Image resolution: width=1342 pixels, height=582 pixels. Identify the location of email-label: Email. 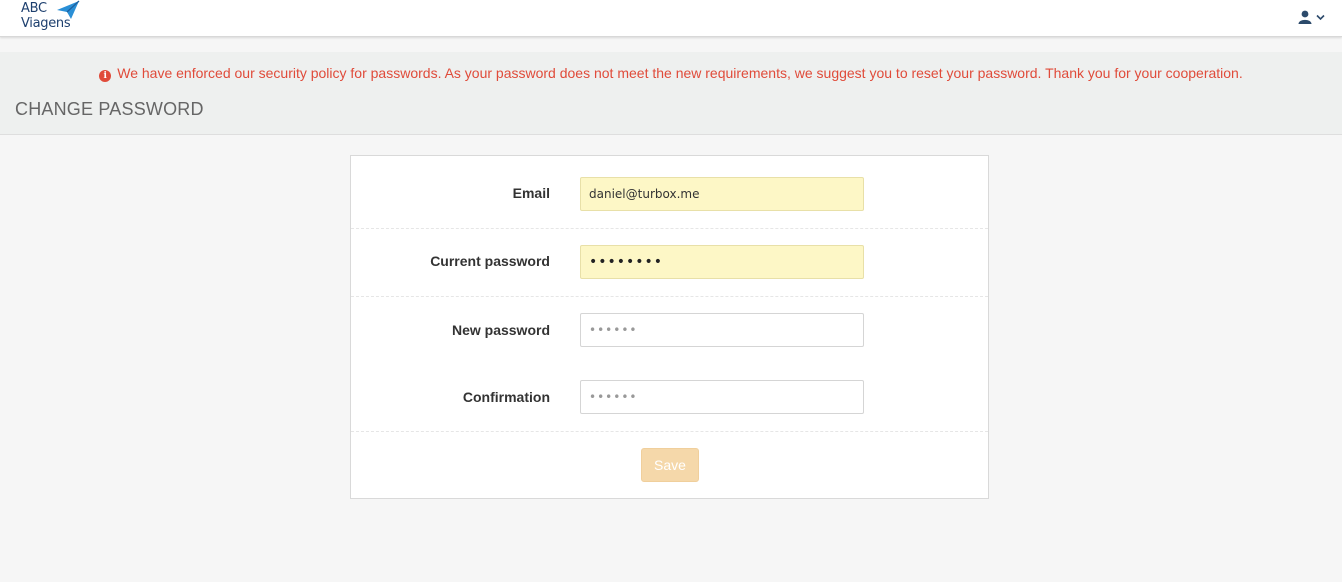
(531, 193).